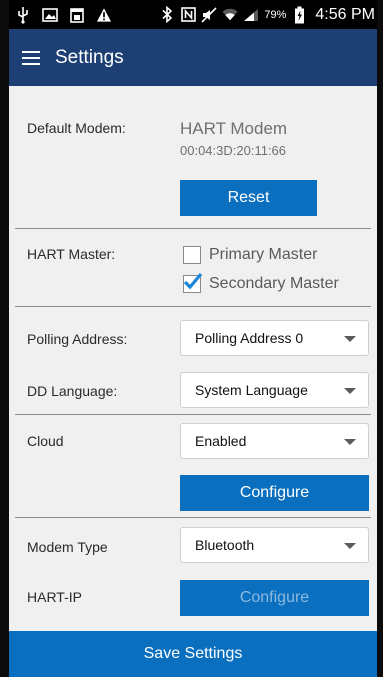 The width and height of the screenshot is (383, 677). What do you see at coordinates (233, 150) in the screenshot?
I see `modem-address: 00:04:3D:20:11:66` at bounding box center [233, 150].